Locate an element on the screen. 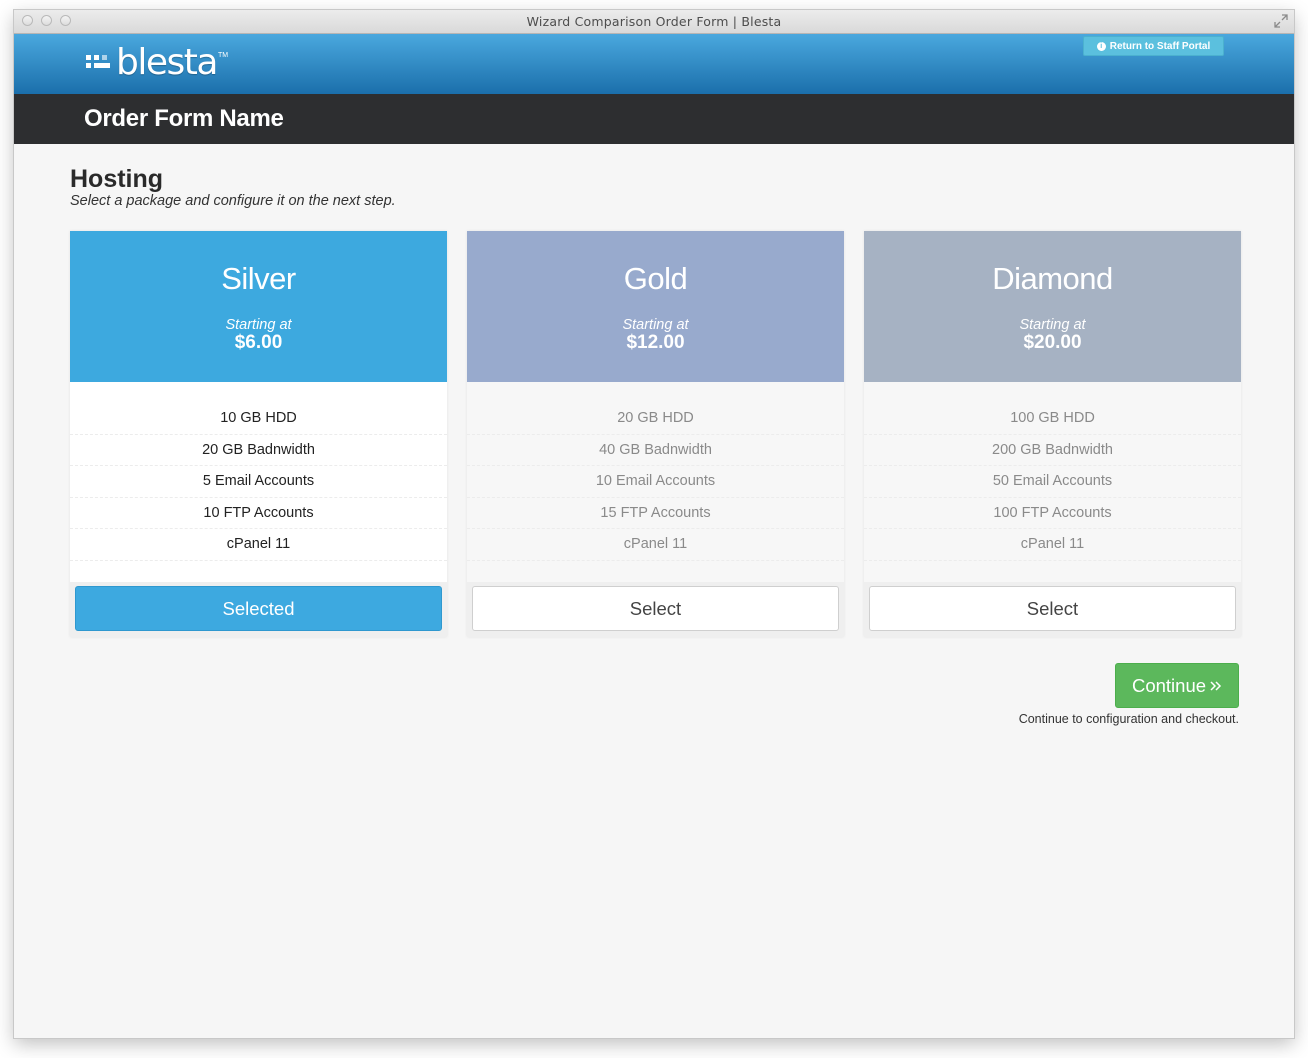 Image resolution: width=1308 pixels, height=1058 pixels. site-header: blesta TM i Return to Staff Portal is located at coordinates (654, 64).